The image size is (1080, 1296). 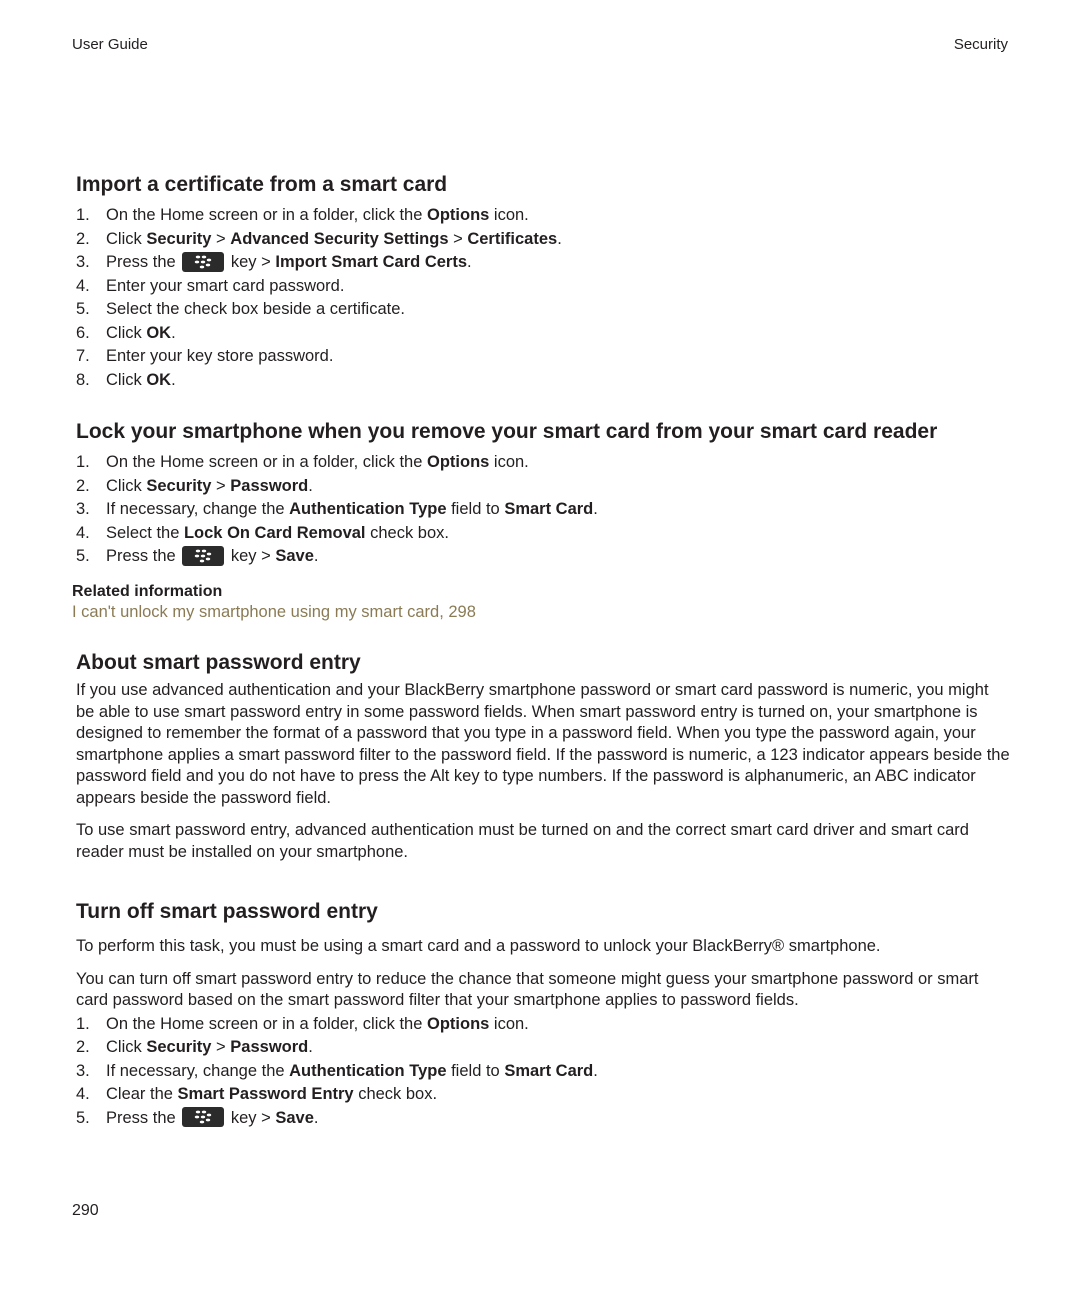 What do you see at coordinates (549, 509) in the screenshot?
I see `ui-term: Smart Card` at bounding box center [549, 509].